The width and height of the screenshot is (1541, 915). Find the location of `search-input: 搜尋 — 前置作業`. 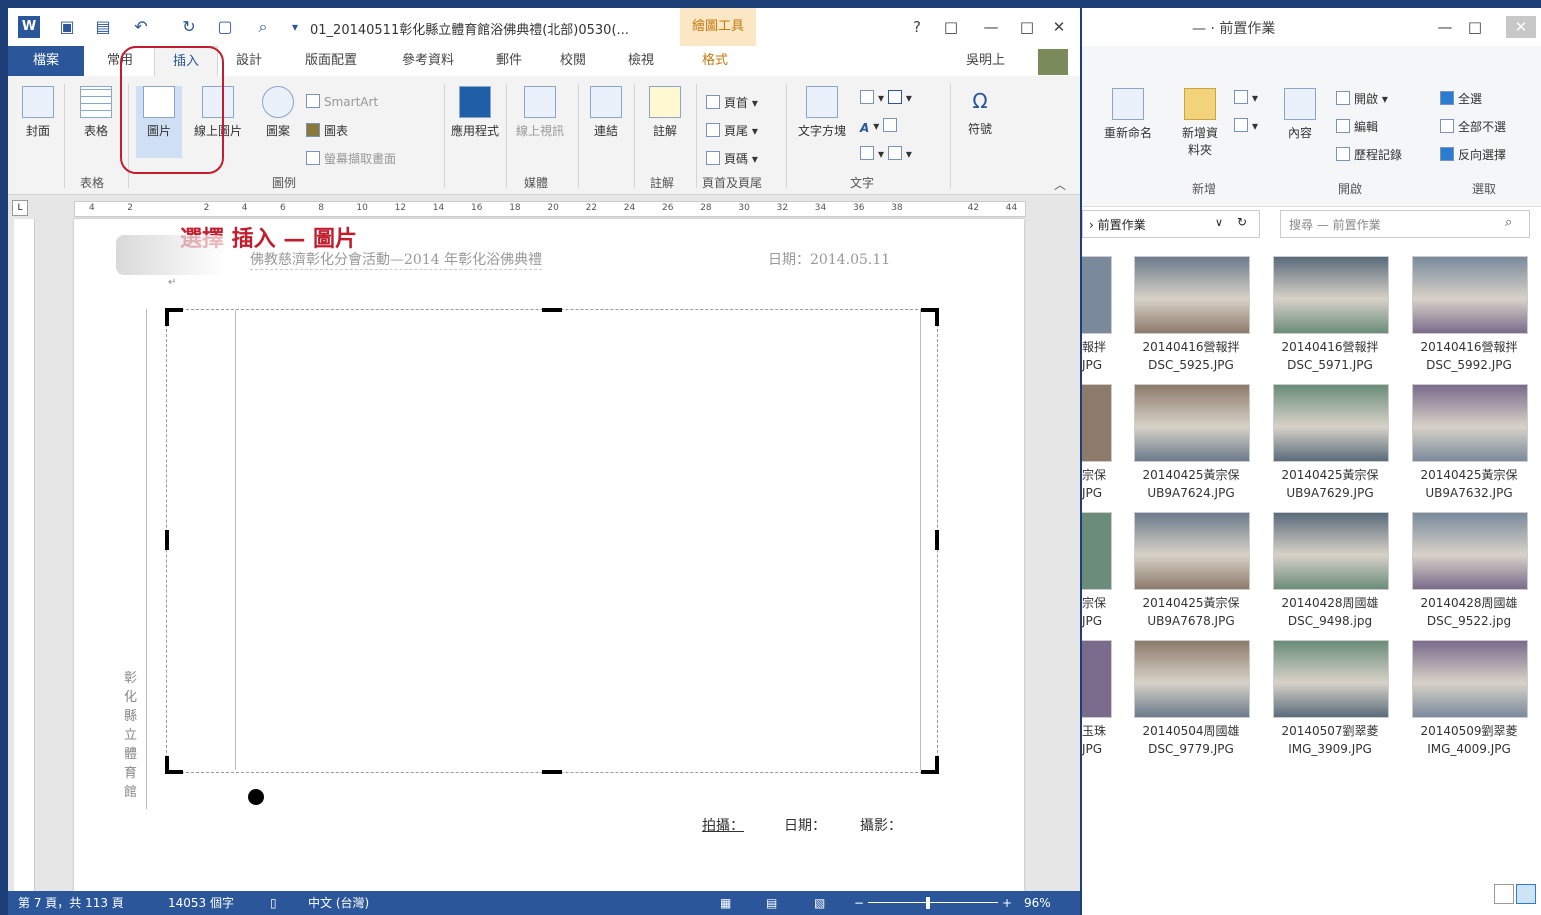

search-input: 搜尋 — 前置作業 is located at coordinates (1335, 224).